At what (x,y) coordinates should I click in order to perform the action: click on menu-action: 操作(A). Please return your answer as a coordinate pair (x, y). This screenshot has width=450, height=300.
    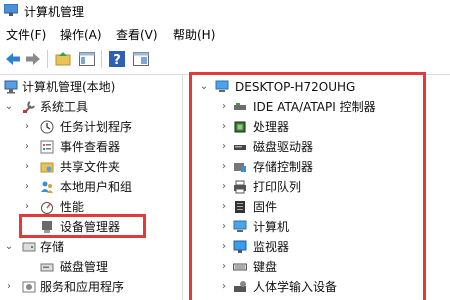
    Looking at the image, I should click on (81, 34).